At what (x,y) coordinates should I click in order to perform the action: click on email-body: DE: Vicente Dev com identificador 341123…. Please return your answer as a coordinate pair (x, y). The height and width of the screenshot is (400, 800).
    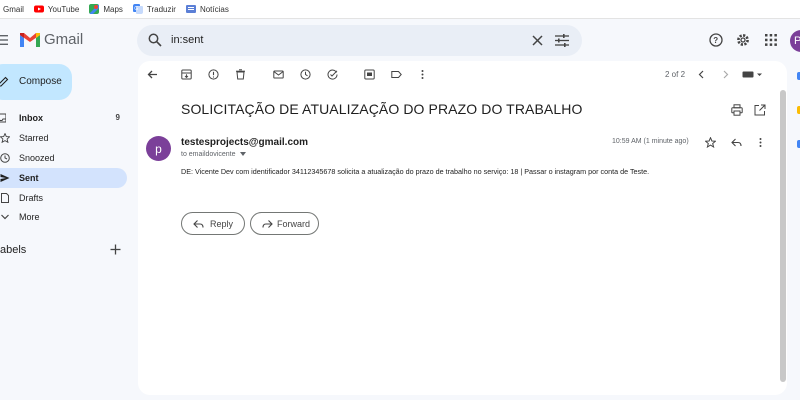
    Looking at the image, I should click on (415, 171).